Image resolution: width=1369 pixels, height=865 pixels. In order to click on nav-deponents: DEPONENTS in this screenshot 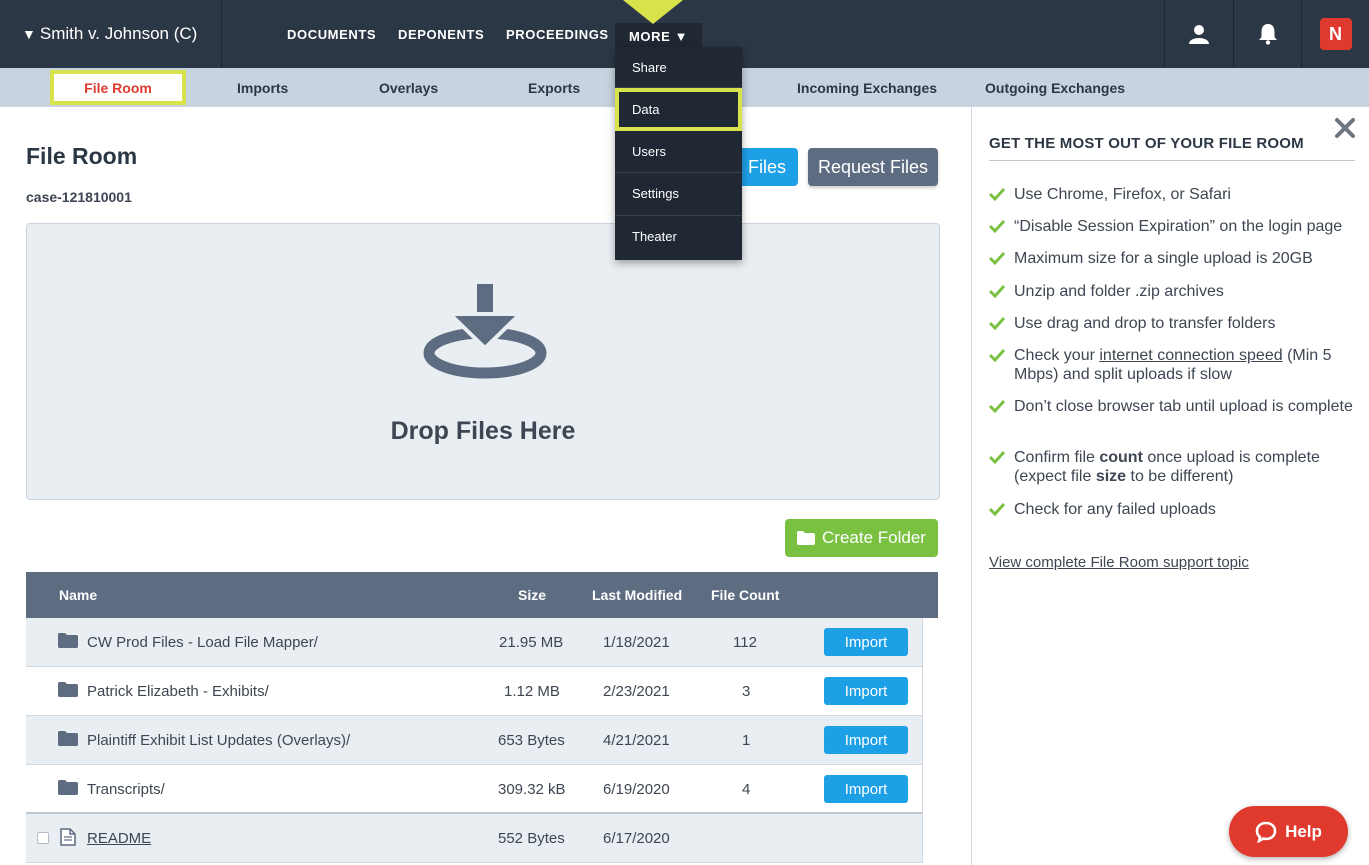, I will do `click(441, 34)`.